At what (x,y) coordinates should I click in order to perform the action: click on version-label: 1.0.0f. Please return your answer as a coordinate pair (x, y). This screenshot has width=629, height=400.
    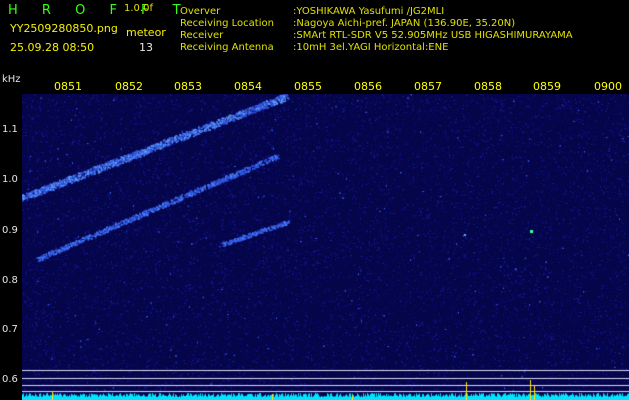
    Looking at the image, I should click on (138, 8).